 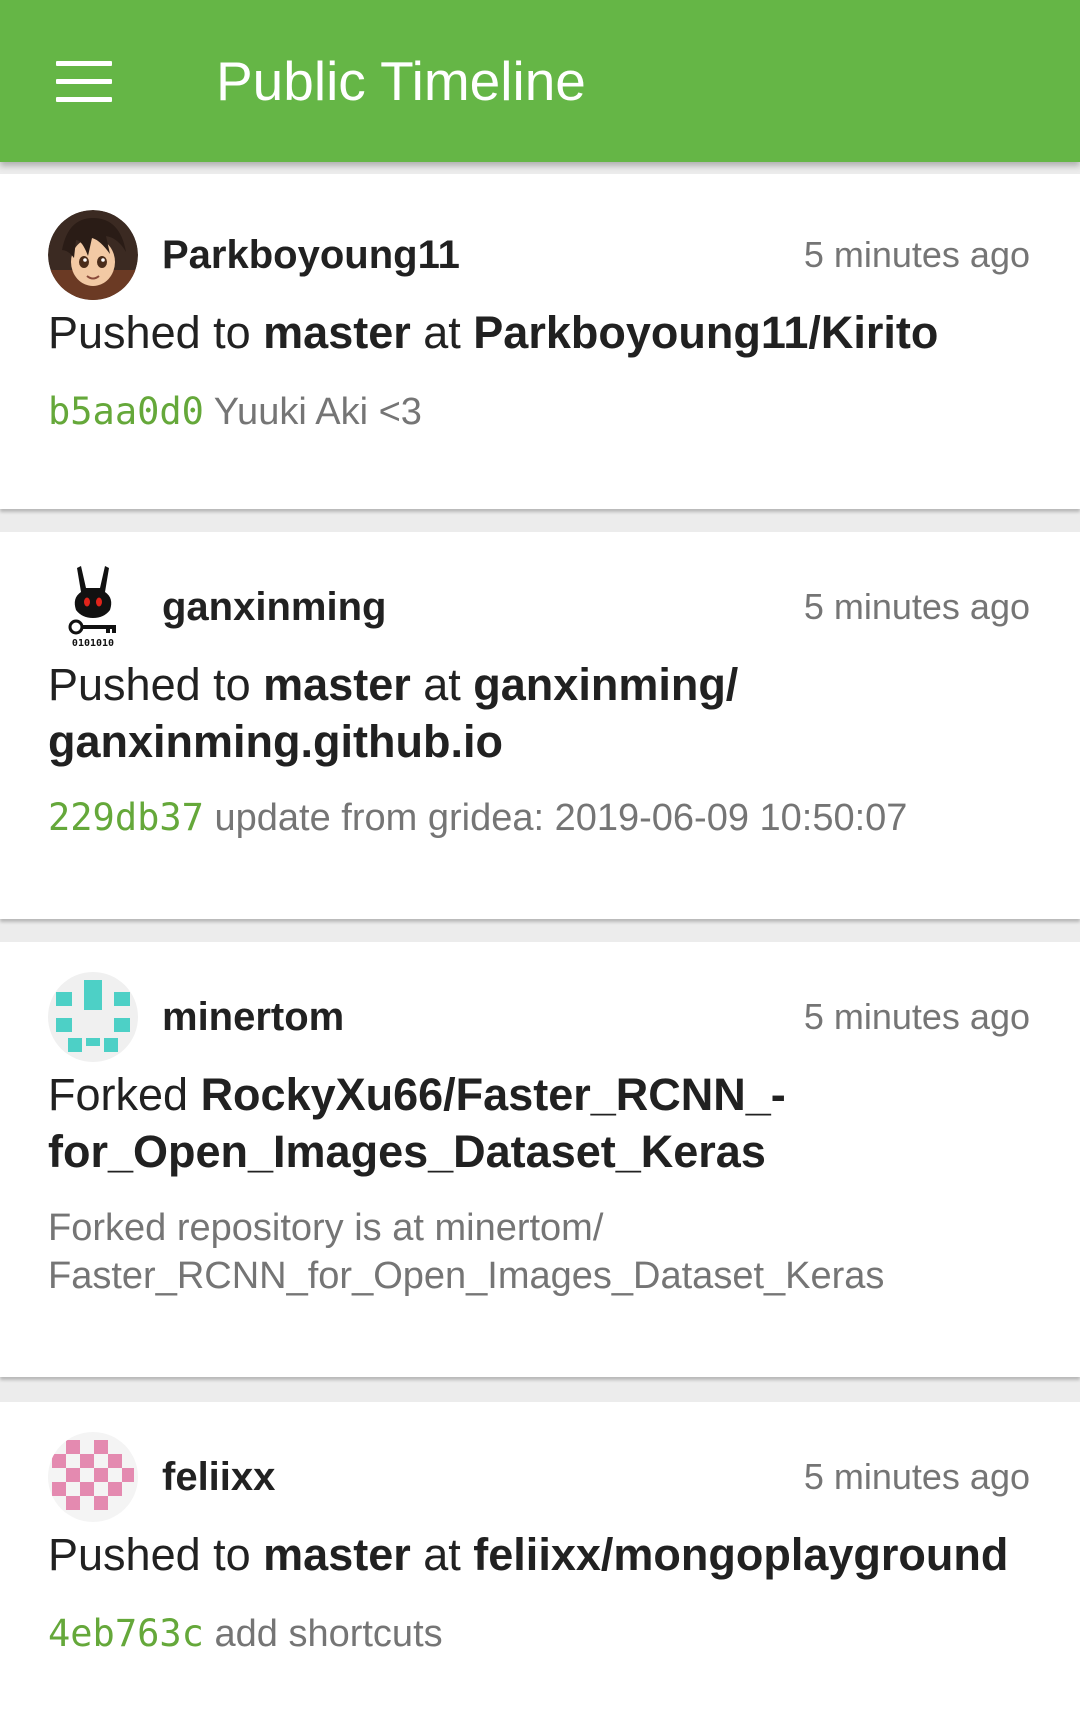 What do you see at coordinates (126, 1633) in the screenshot?
I see `commit-sha-link: 4eb763c` at bounding box center [126, 1633].